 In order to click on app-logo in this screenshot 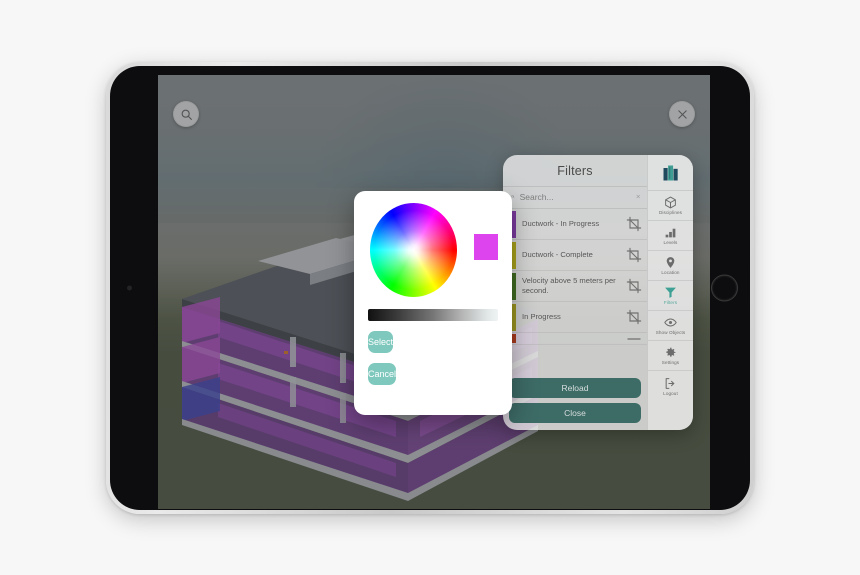, I will do `click(670, 173)`.